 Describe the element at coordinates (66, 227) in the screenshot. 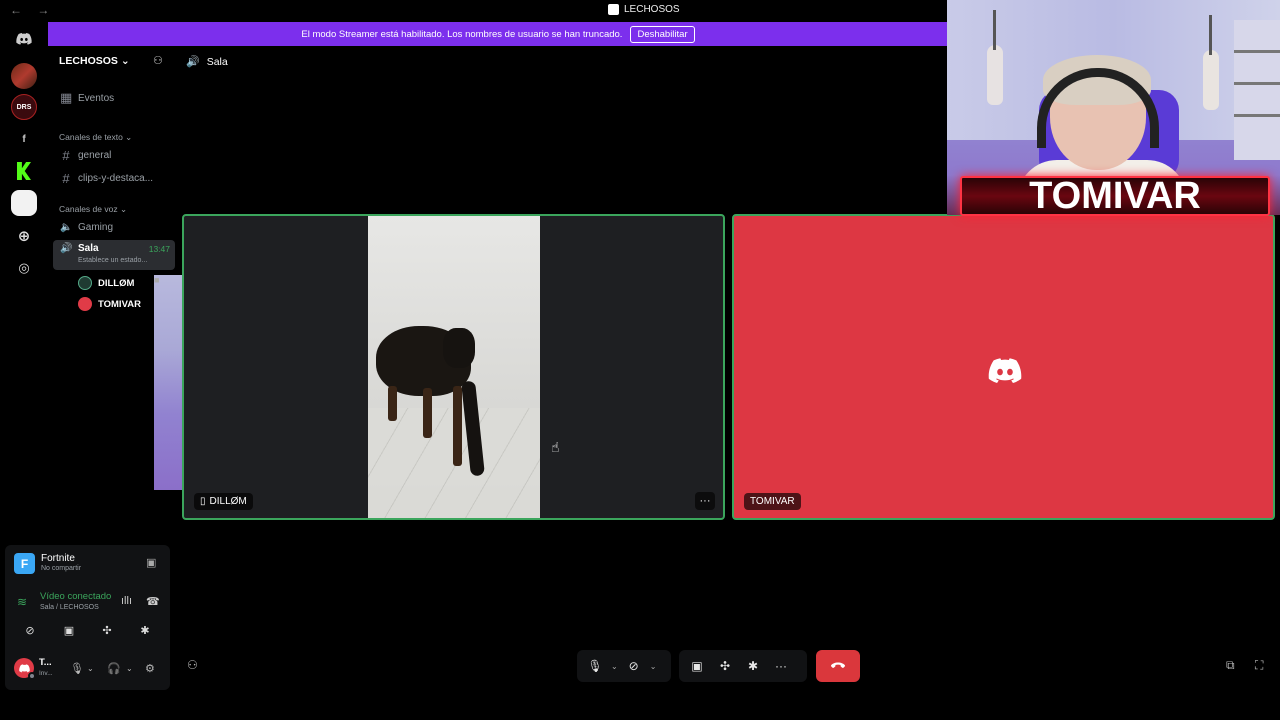

I see `speaker-icon: 🔈` at that location.